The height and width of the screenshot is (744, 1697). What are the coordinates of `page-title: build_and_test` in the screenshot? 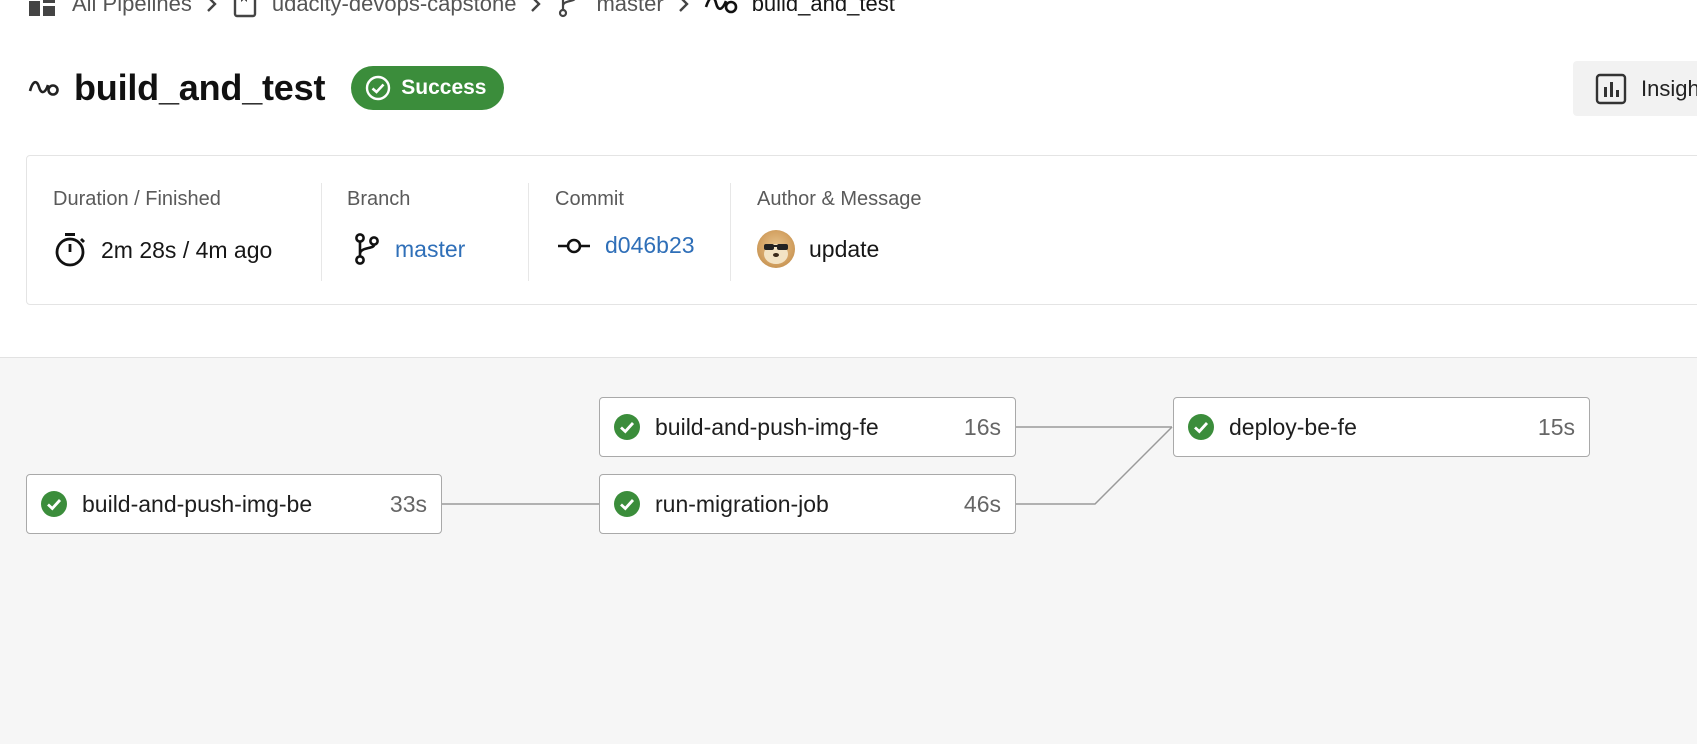 It's located at (200, 87).